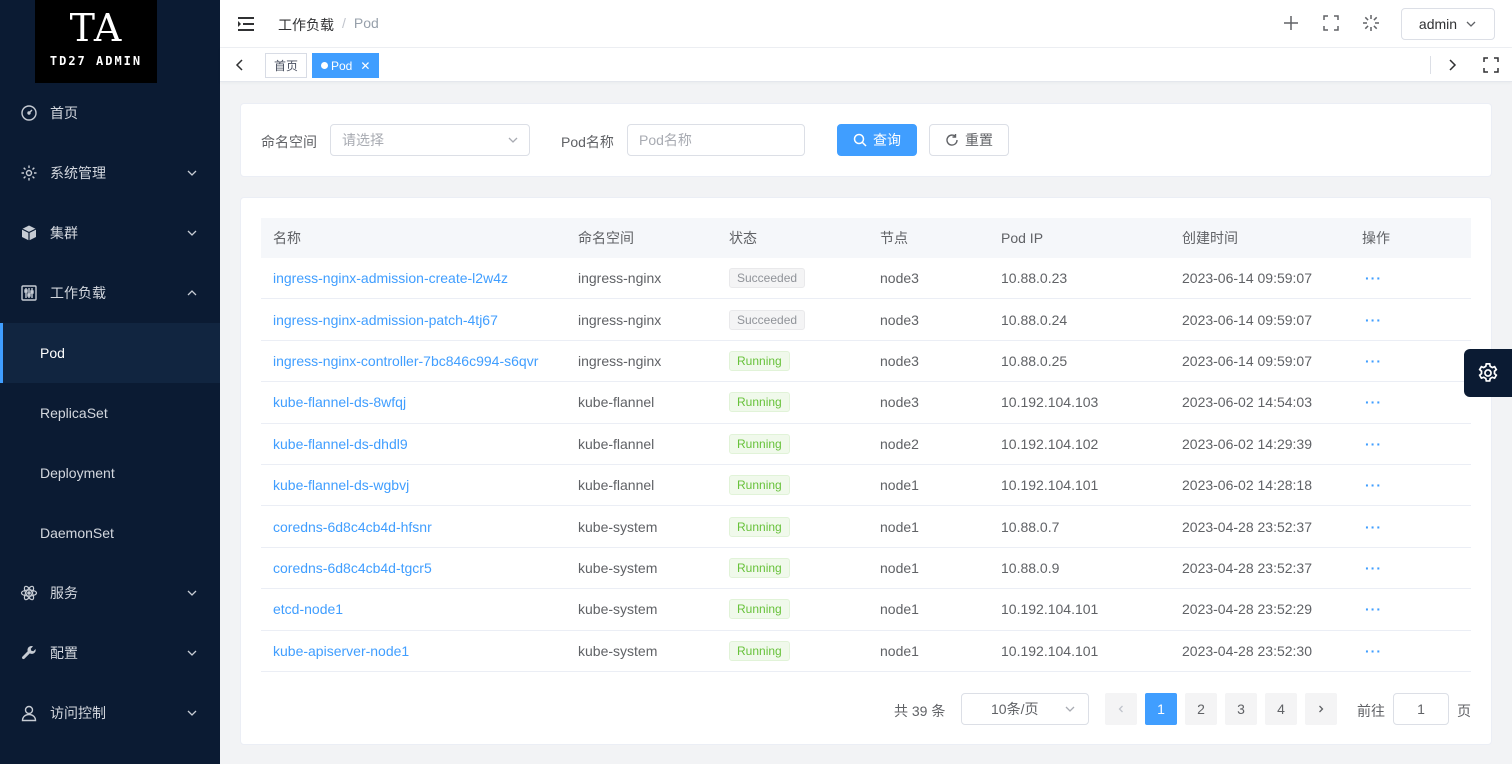 The width and height of the screenshot is (1512, 764). Describe the element at coordinates (110, 533) in the screenshot. I see `sidebar-item-daemonset: DaemonSet` at that location.